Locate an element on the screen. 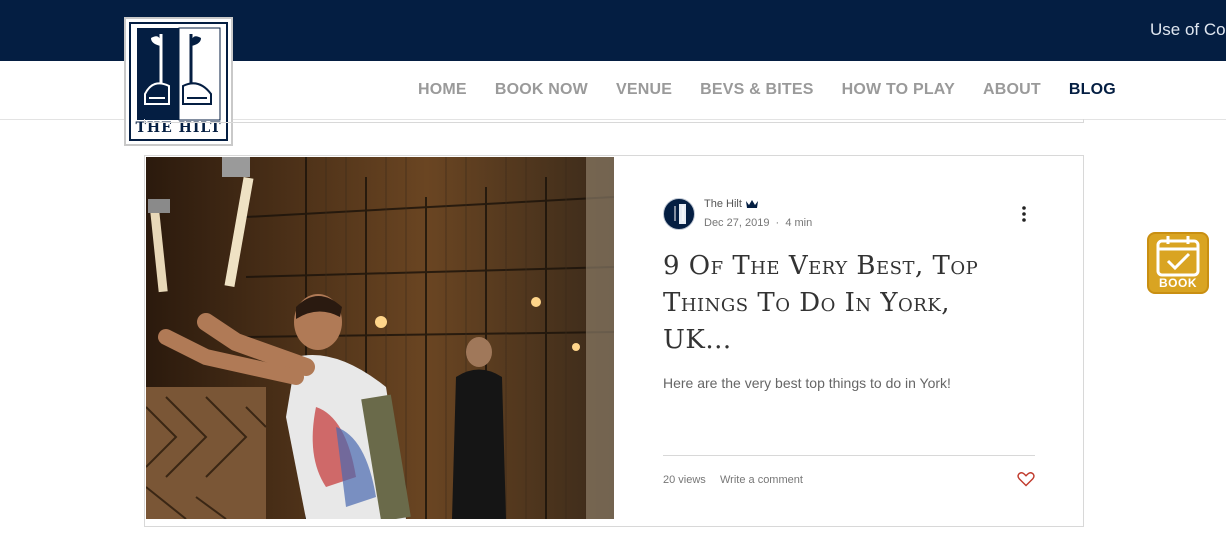  cookie-policy-link: Use of Coo is located at coordinates (1188, 30).